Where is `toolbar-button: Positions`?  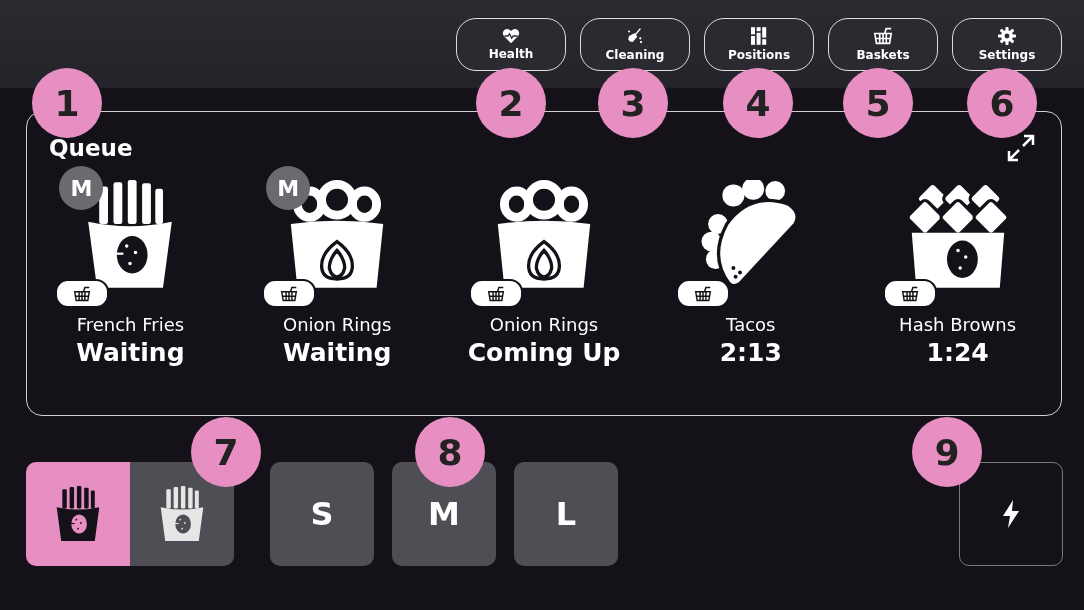 toolbar-button: Positions is located at coordinates (759, 44).